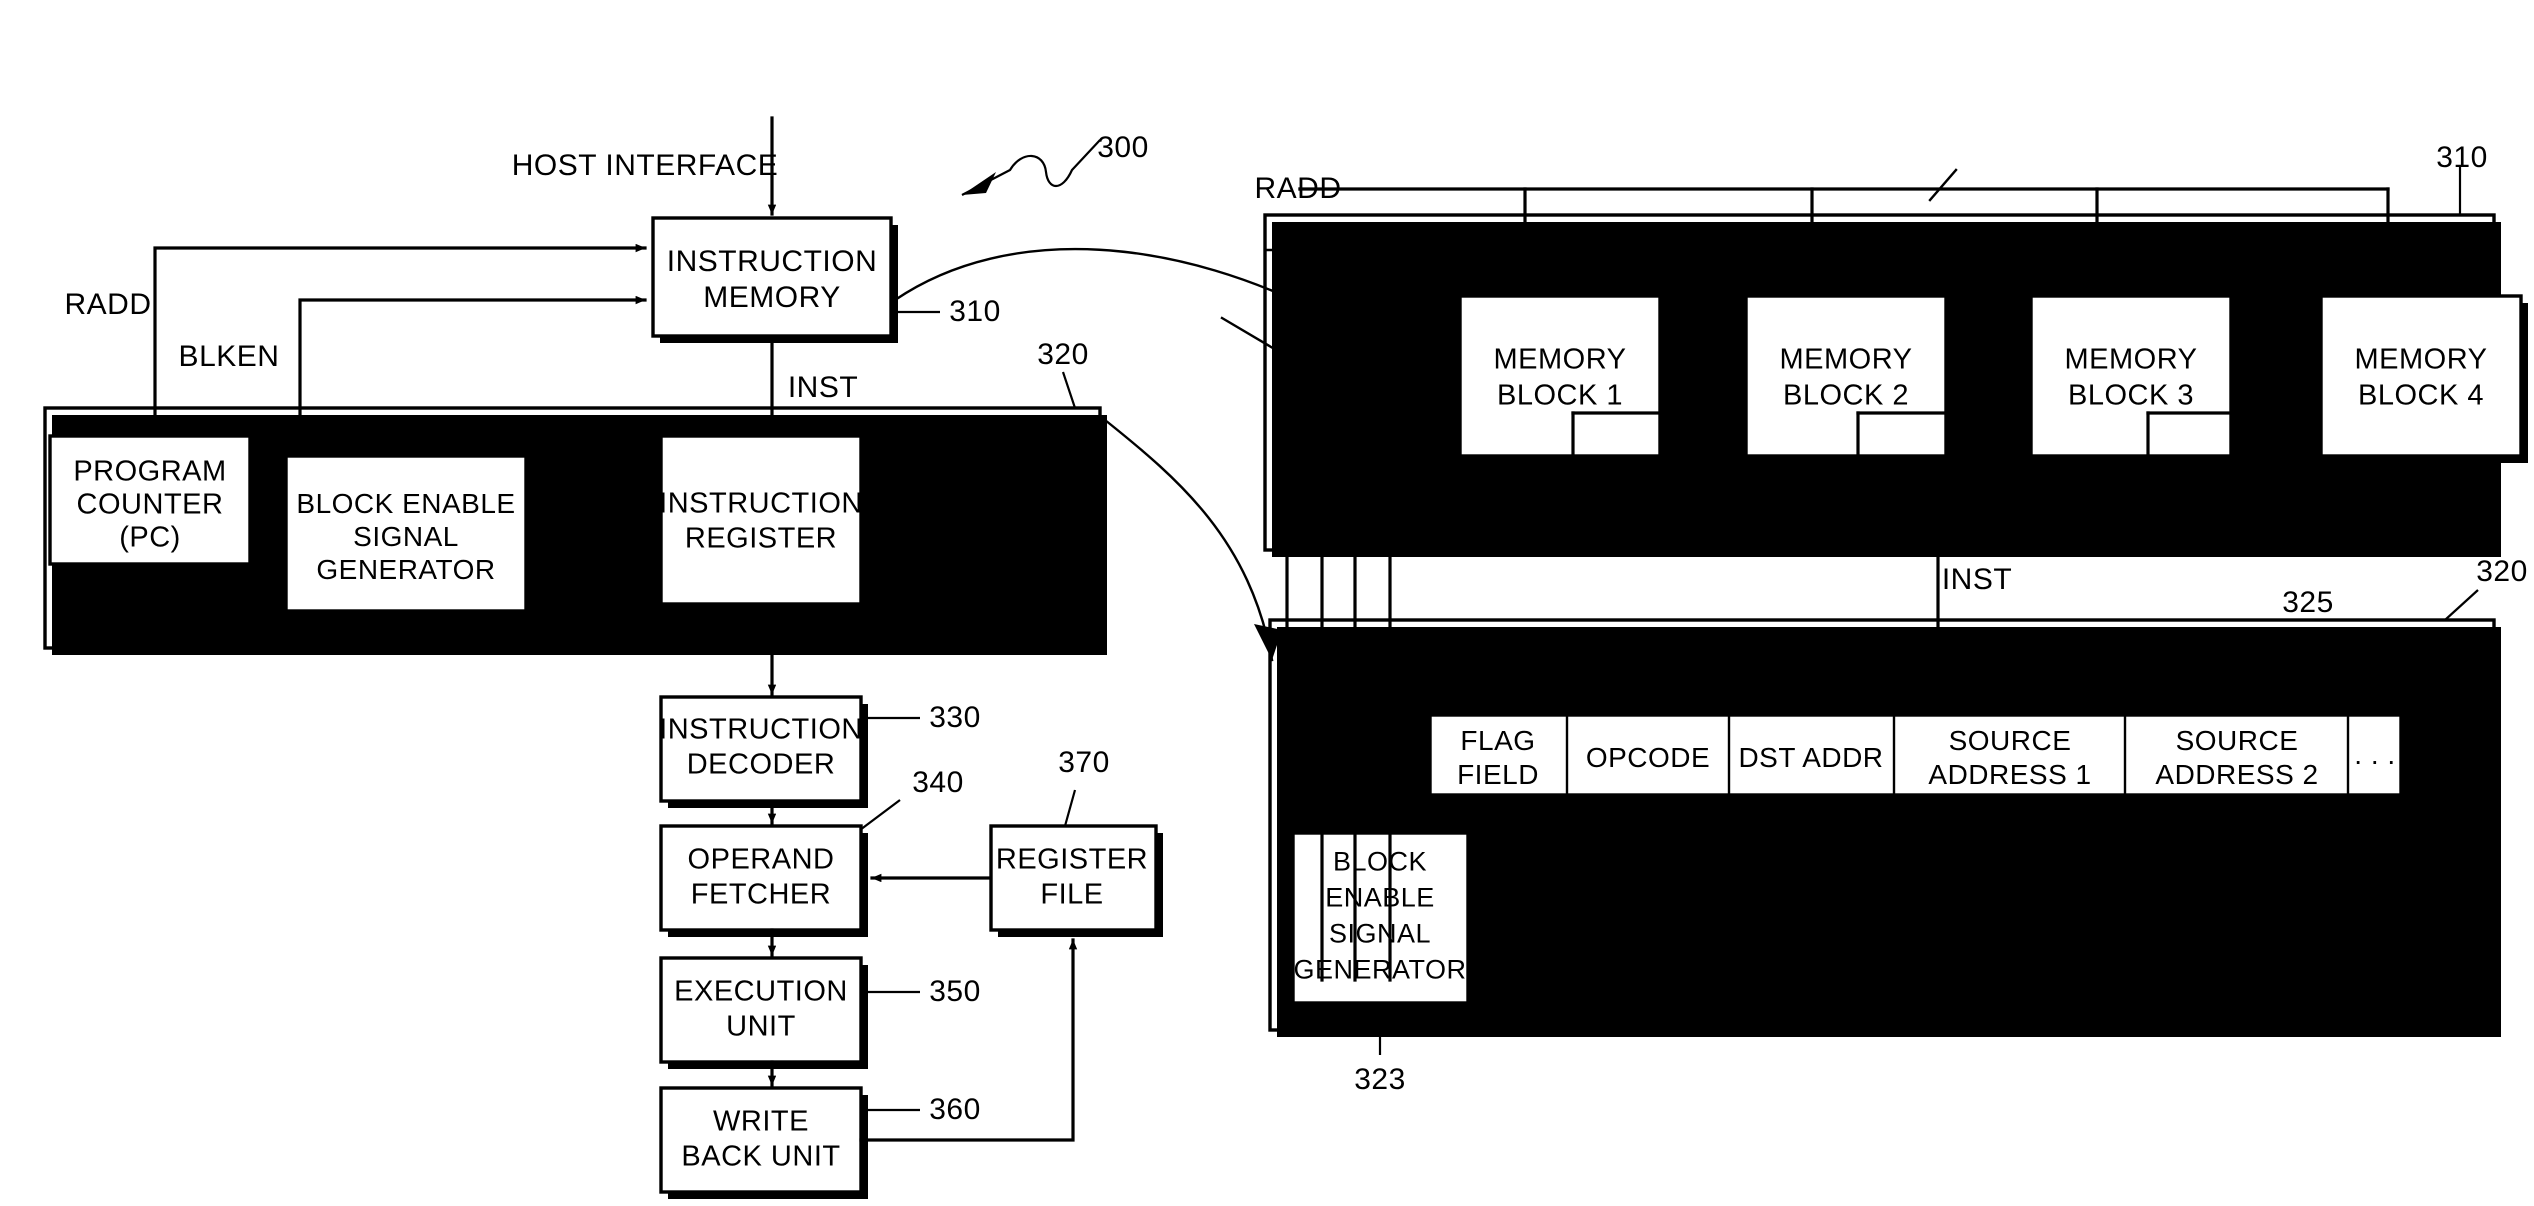 The image size is (2534, 1206). What do you see at coordinates (2421, 359) in the screenshot?
I see `memory-block-4-line1: MEMORY` at bounding box center [2421, 359].